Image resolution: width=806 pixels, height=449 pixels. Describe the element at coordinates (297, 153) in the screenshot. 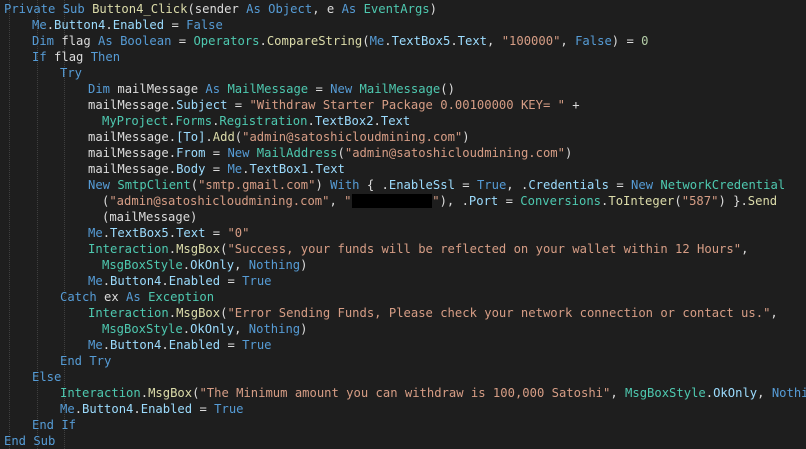

I see `code-token: MailAddress` at that location.